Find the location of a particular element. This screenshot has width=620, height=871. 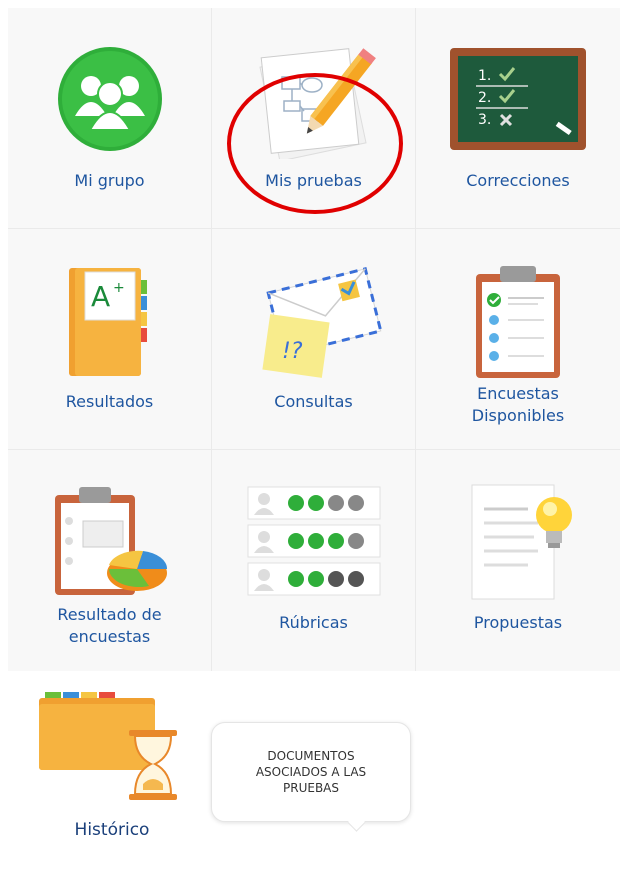

document-lightbulb-icon is located at coordinates (518, 541).